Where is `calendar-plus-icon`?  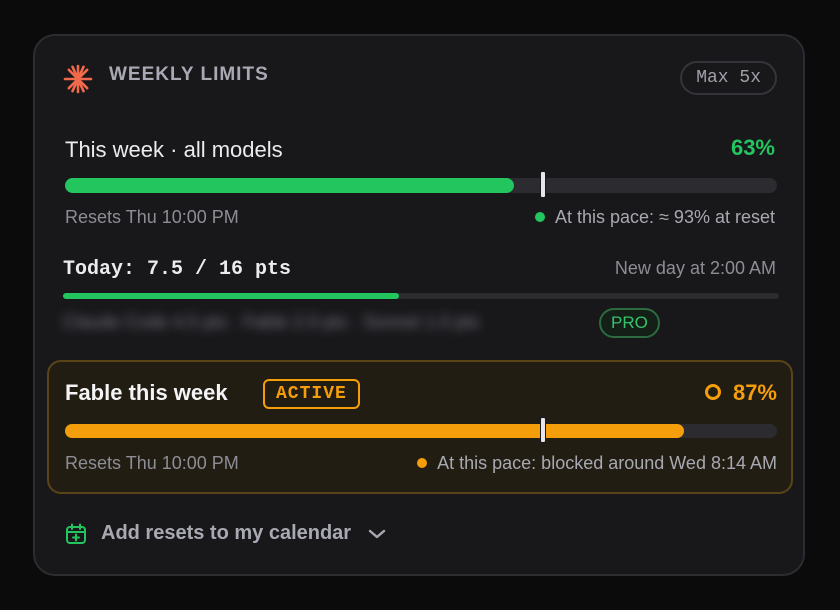 calendar-plus-icon is located at coordinates (76, 533).